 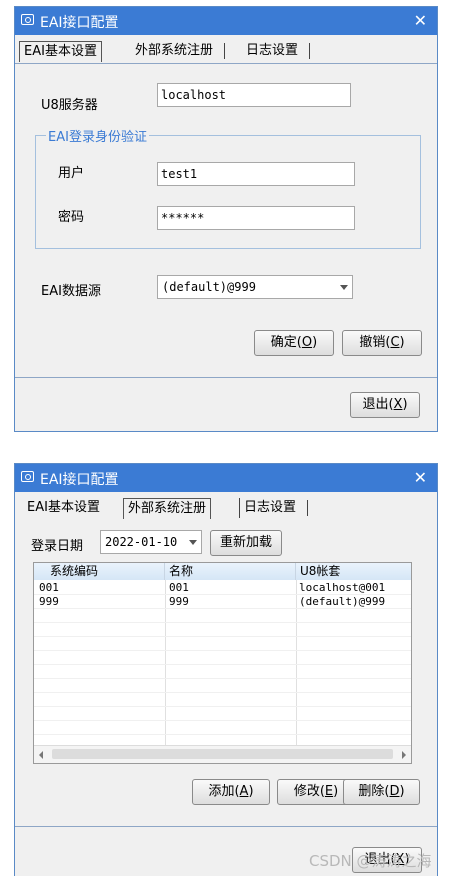 What do you see at coordinates (385, 405) in the screenshot?
I see `exit-button: 退出(X)` at bounding box center [385, 405].